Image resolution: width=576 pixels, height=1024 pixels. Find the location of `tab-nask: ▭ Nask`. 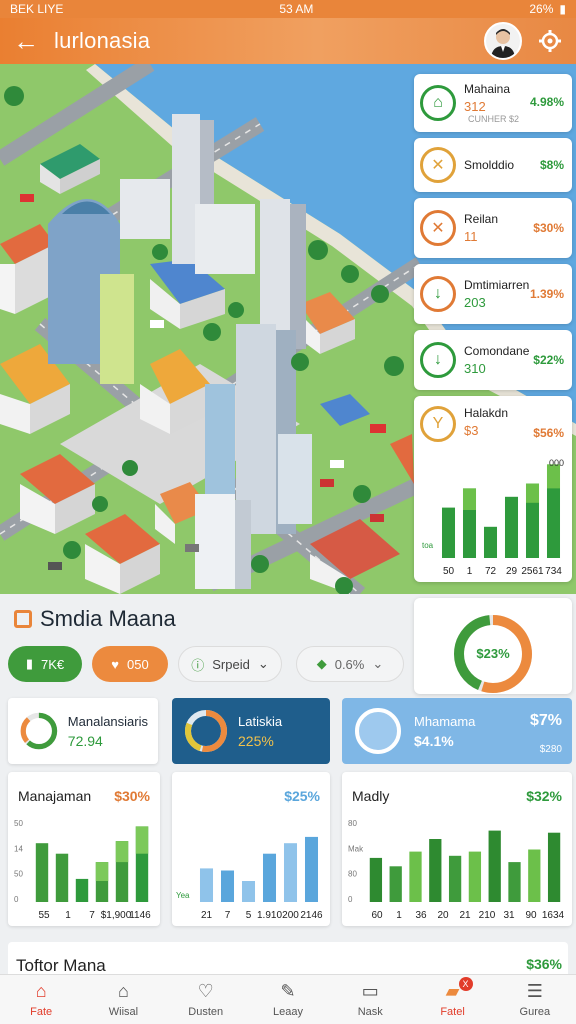

tab-nask: ▭ Nask is located at coordinates (370, 999).